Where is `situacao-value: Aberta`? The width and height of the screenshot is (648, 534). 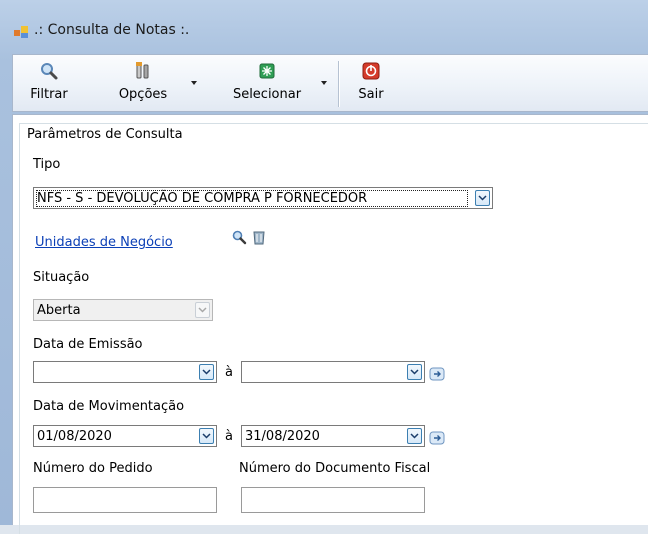 situacao-value: Aberta is located at coordinates (59, 310).